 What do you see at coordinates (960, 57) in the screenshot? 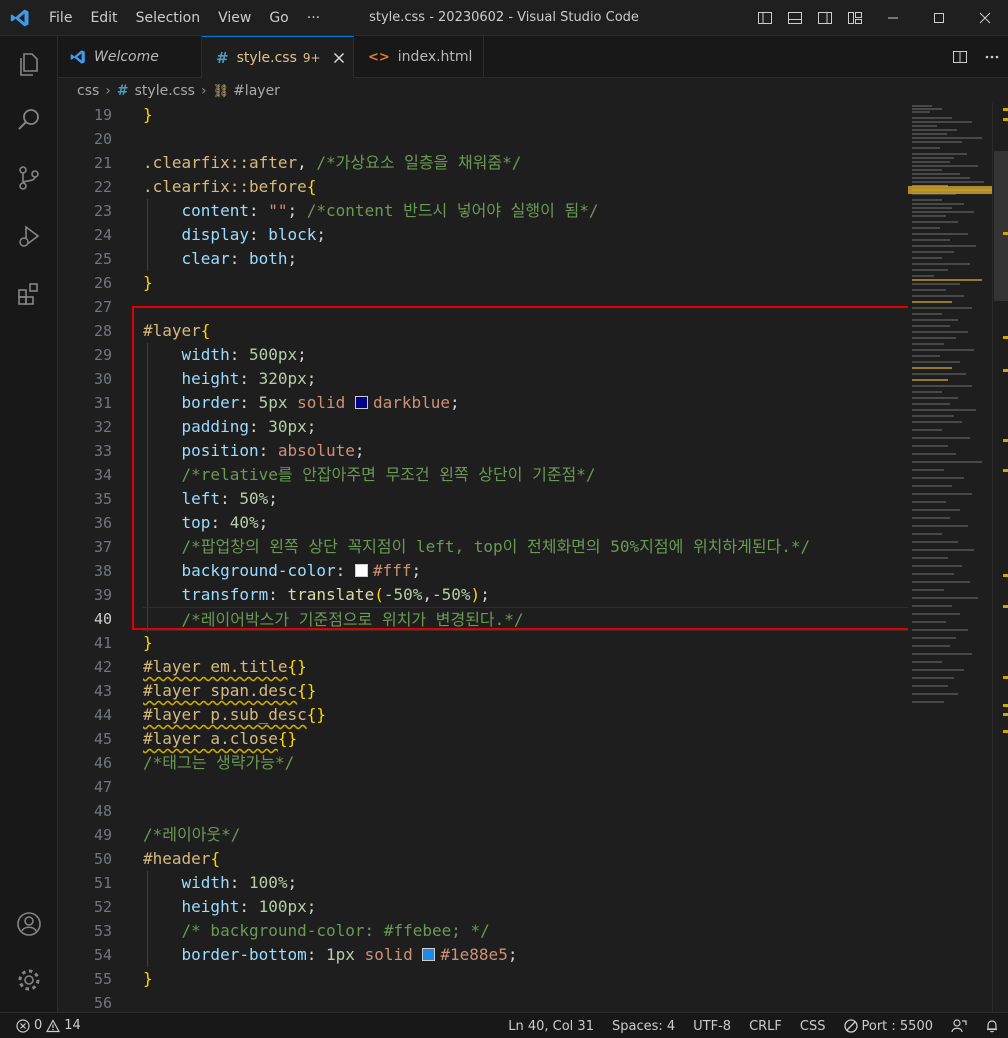
I see `split-editor-icon` at bounding box center [960, 57].